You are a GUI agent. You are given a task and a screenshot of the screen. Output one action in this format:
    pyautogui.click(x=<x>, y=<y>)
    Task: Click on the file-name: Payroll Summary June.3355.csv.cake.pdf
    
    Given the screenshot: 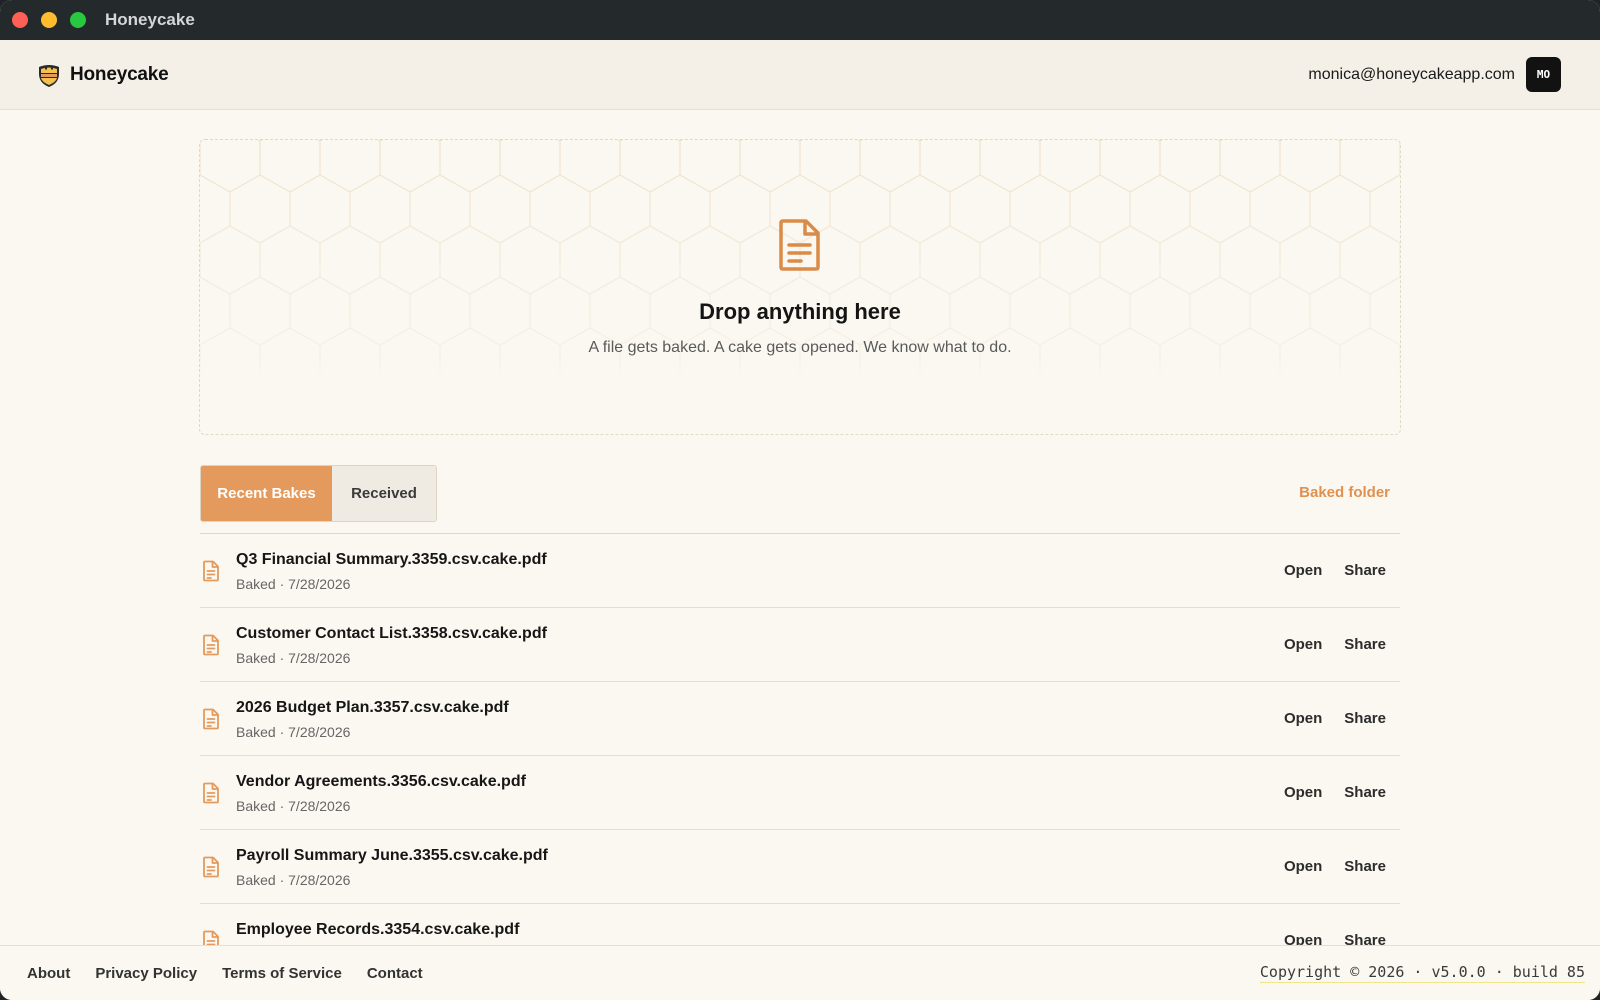 What is the action you would take?
    pyautogui.click(x=392, y=855)
    